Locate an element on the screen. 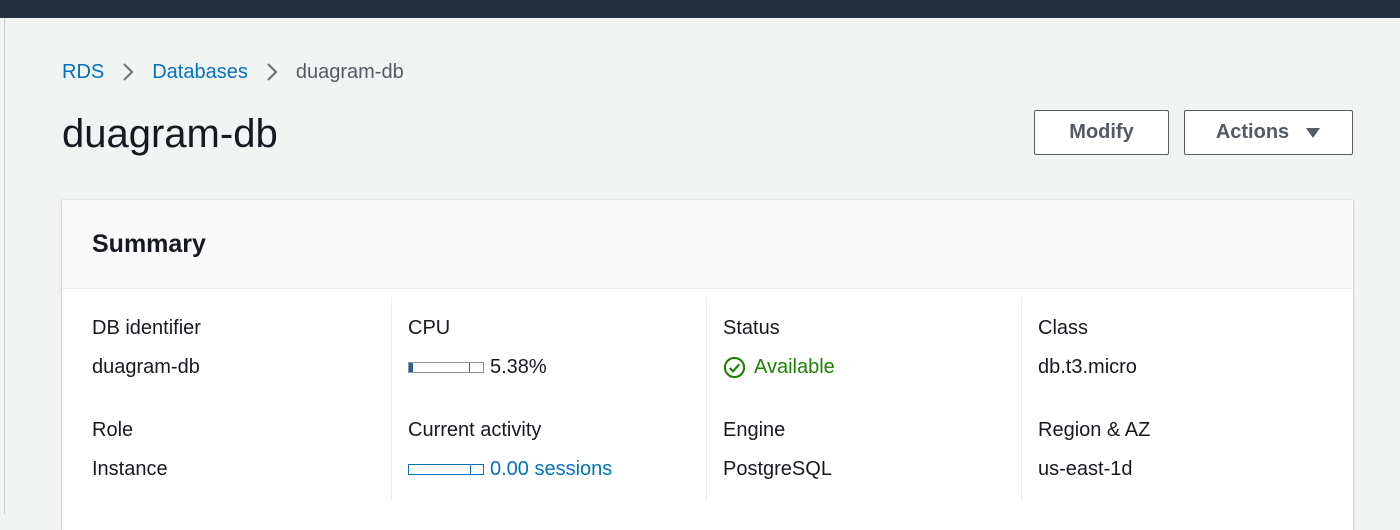  role-label: Role is located at coordinates (113, 430).